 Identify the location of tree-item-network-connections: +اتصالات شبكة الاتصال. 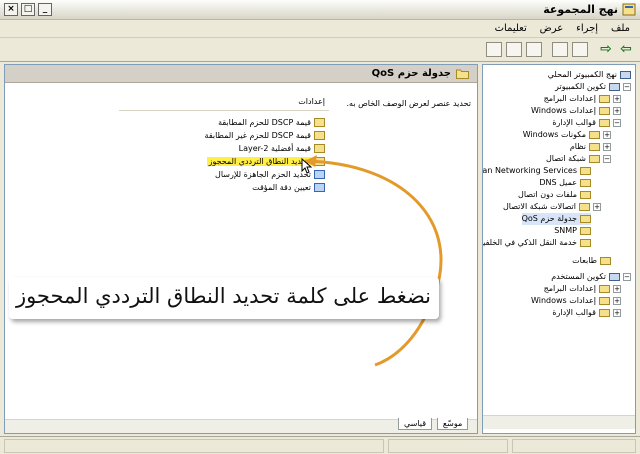
(552, 207).